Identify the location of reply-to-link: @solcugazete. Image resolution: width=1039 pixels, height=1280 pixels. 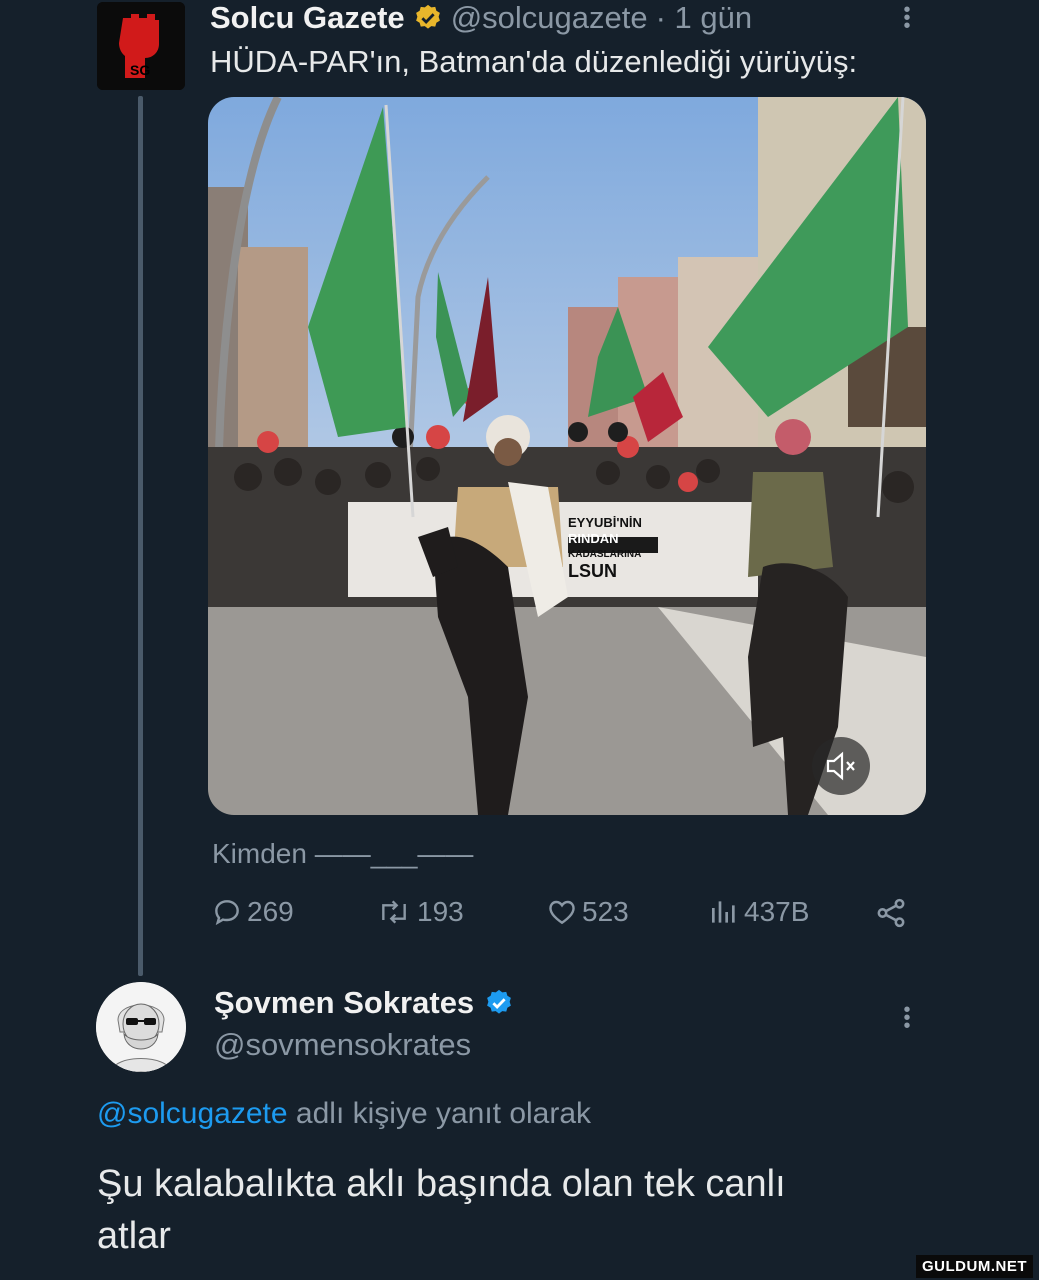
(192, 1113).